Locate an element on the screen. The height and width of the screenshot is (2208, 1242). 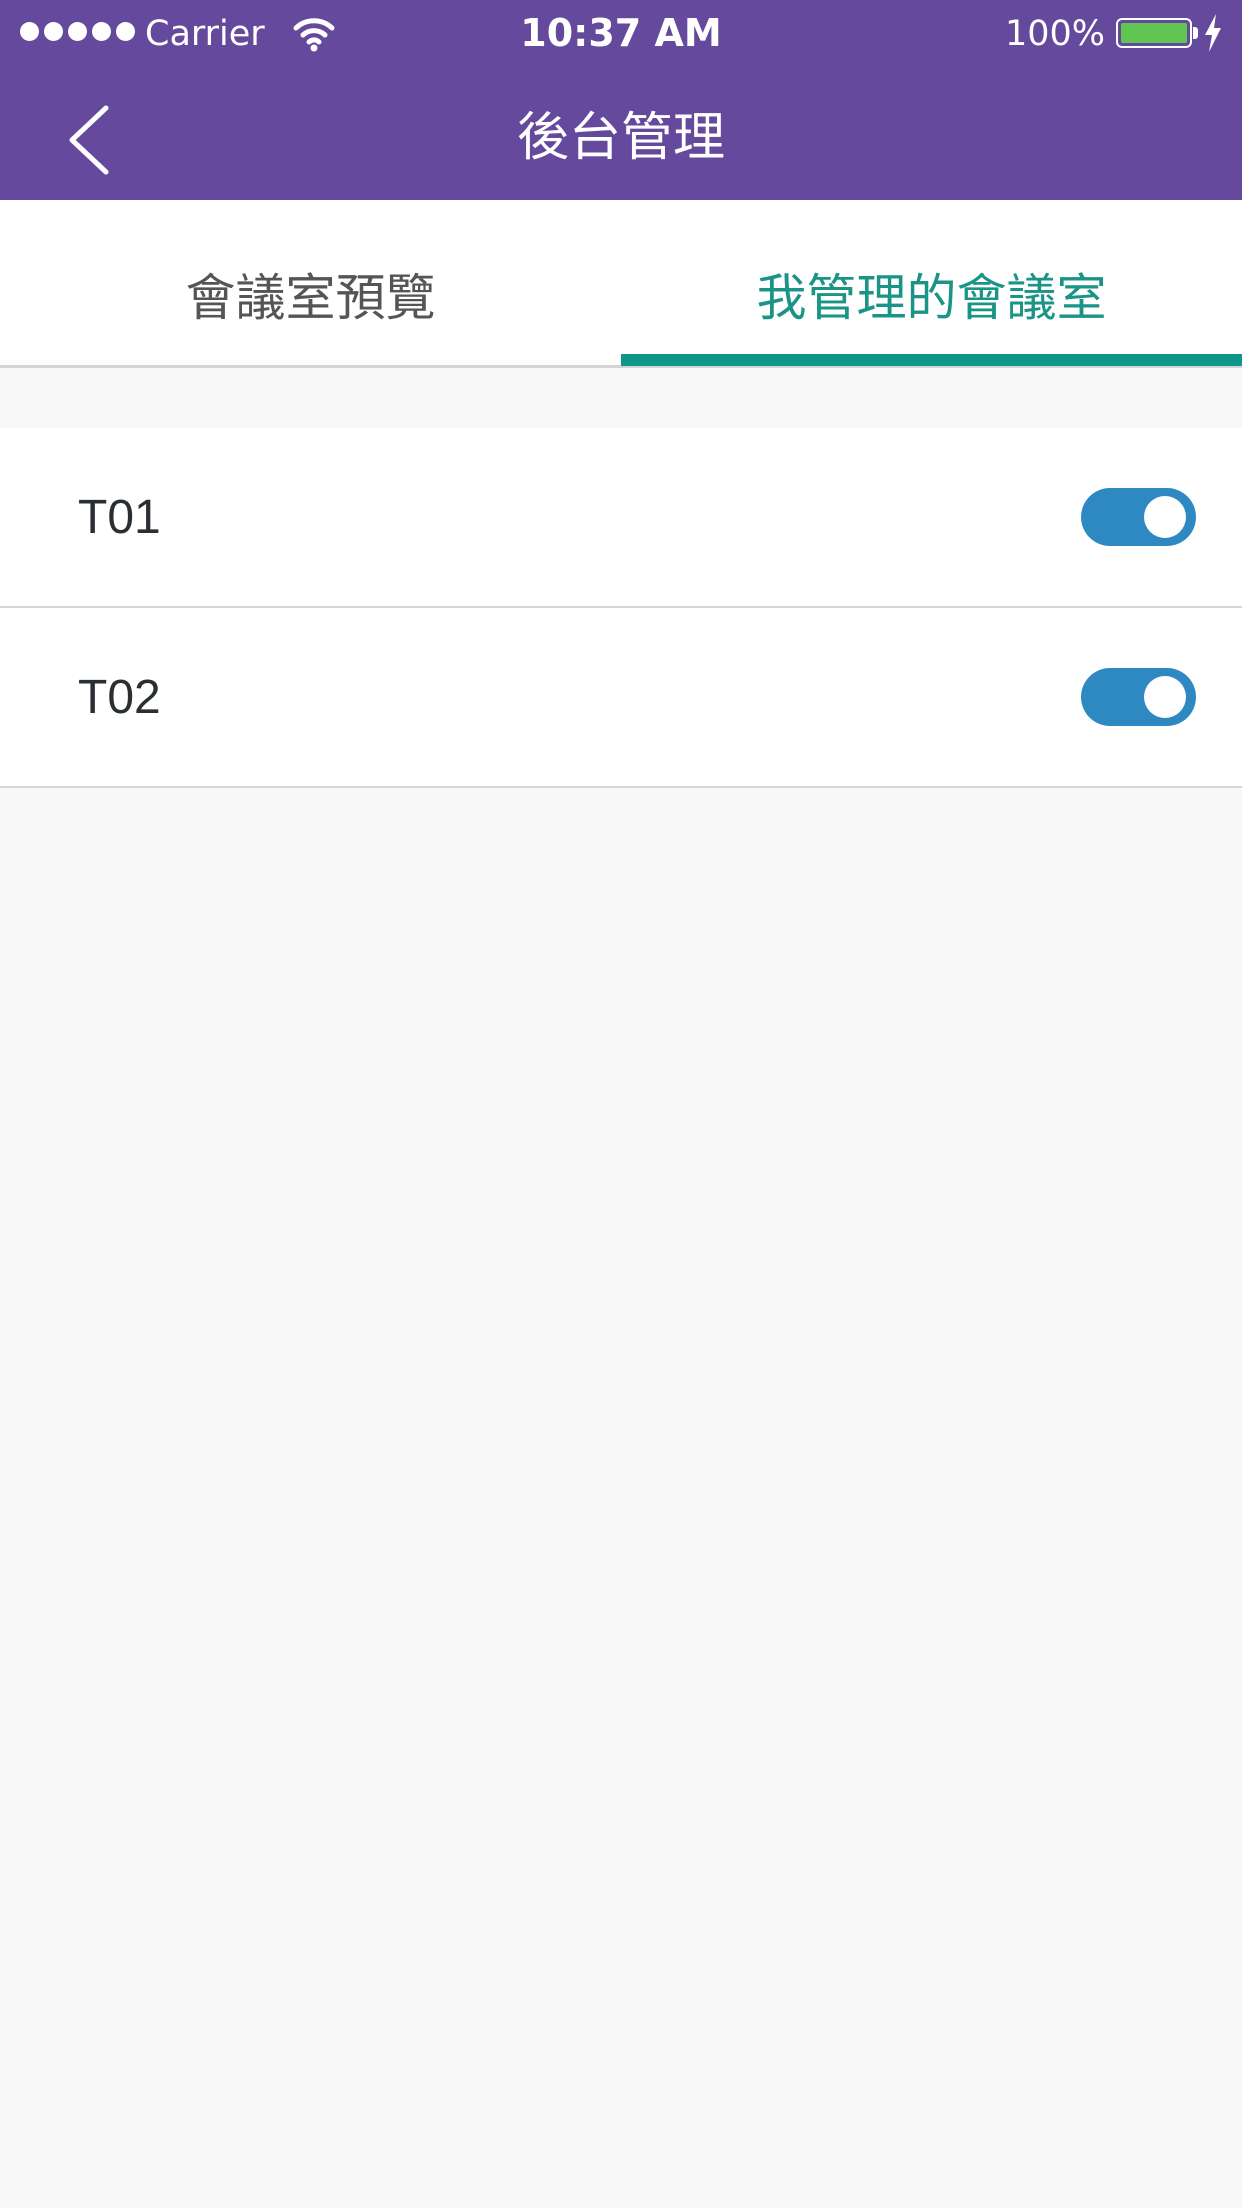
tab-bar: 會議室預覽 我管理的會議室 is located at coordinates (621, 284).